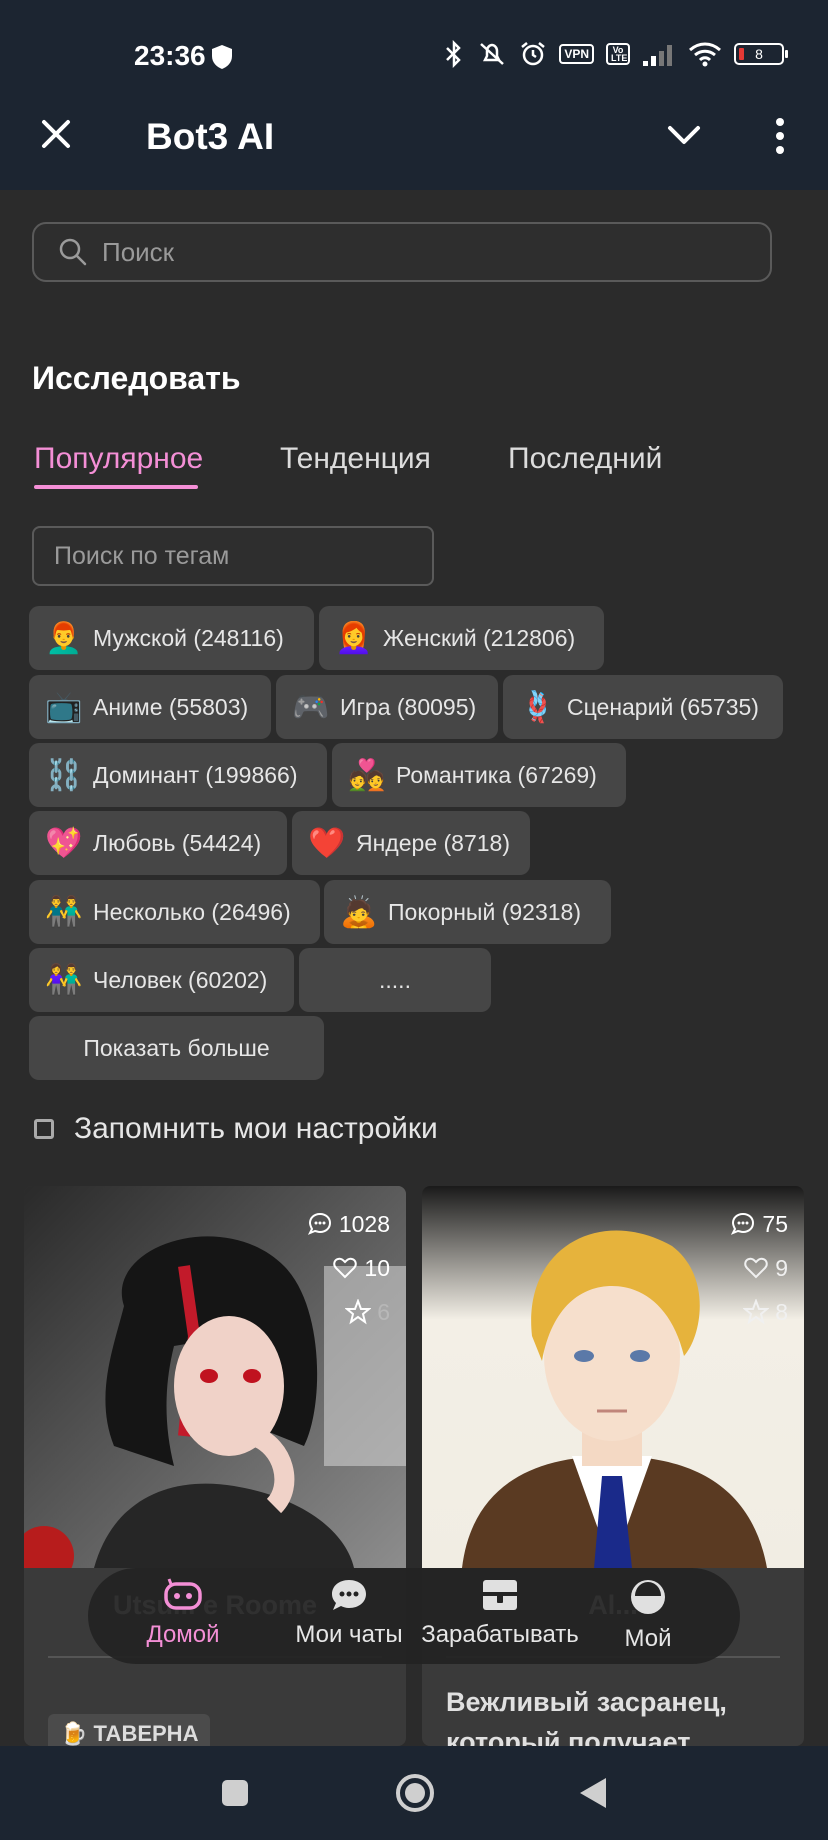  I want to click on like-count: 9, so click(759, 1268).